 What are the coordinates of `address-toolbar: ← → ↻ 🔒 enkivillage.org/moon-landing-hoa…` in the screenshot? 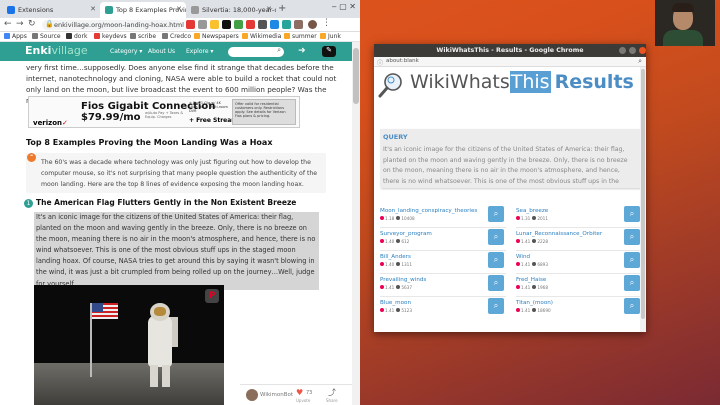 It's located at (180, 25).